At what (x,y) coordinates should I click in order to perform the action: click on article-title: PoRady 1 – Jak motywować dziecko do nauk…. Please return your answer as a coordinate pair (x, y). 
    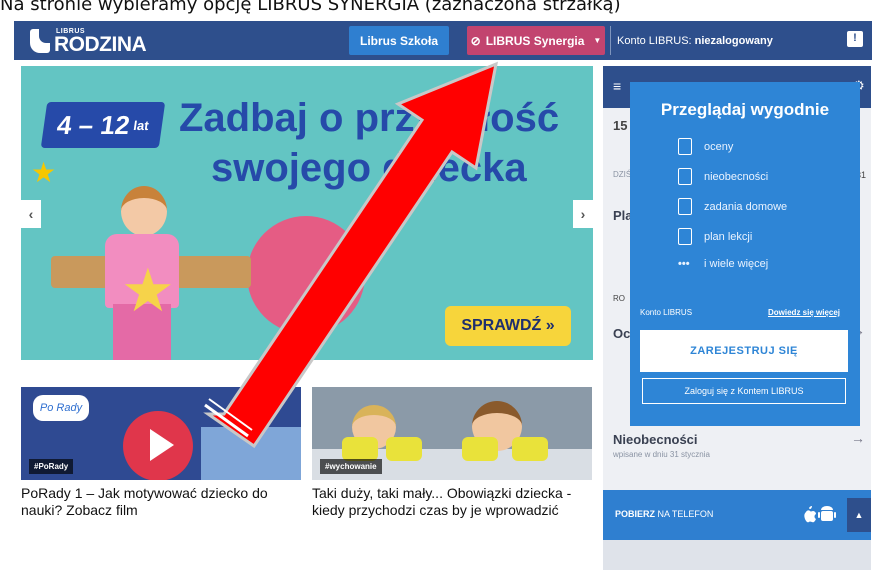
    Looking at the image, I should click on (161, 502).